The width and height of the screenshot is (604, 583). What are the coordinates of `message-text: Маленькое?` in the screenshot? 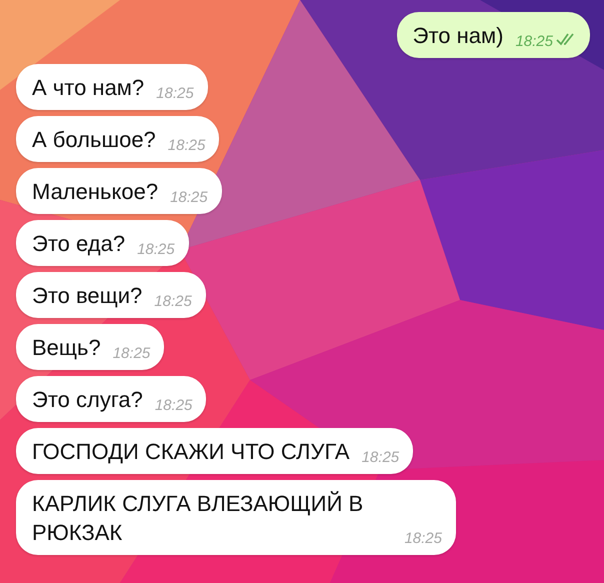 It's located at (95, 192).